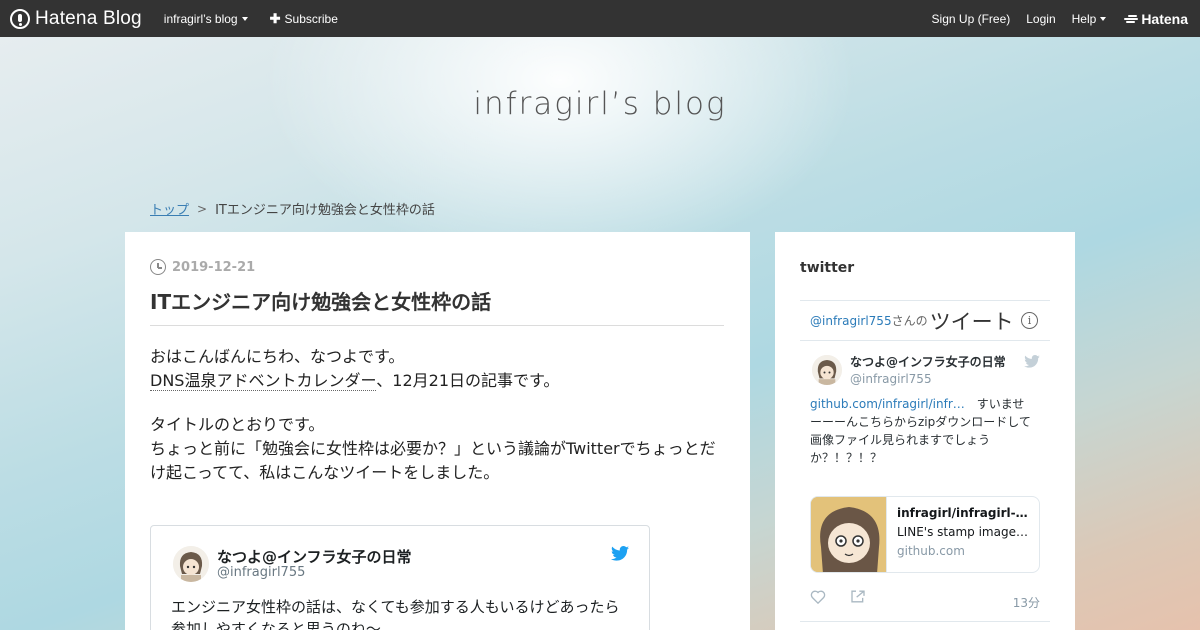 Image resolution: width=1200 pixels, height=630 pixels. What do you see at coordinates (437, 306) in the screenshot?
I see `entry-title: ITエンジニア向け勉強会と女性枠の話` at bounding box center [437, 306].